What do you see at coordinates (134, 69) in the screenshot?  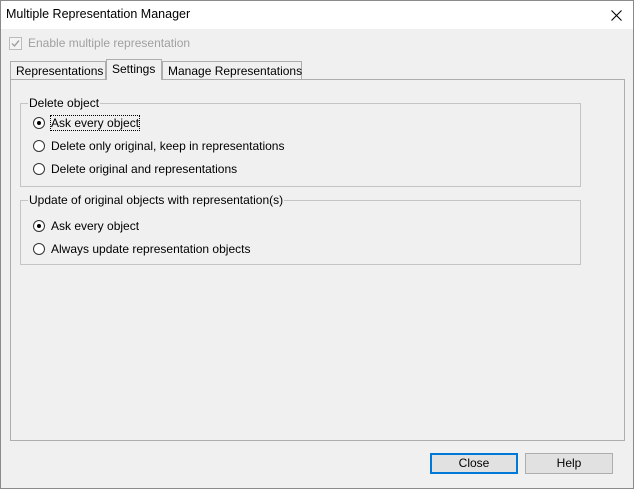 I see `tab-settings: Settings` at bounding box center [134, 69].